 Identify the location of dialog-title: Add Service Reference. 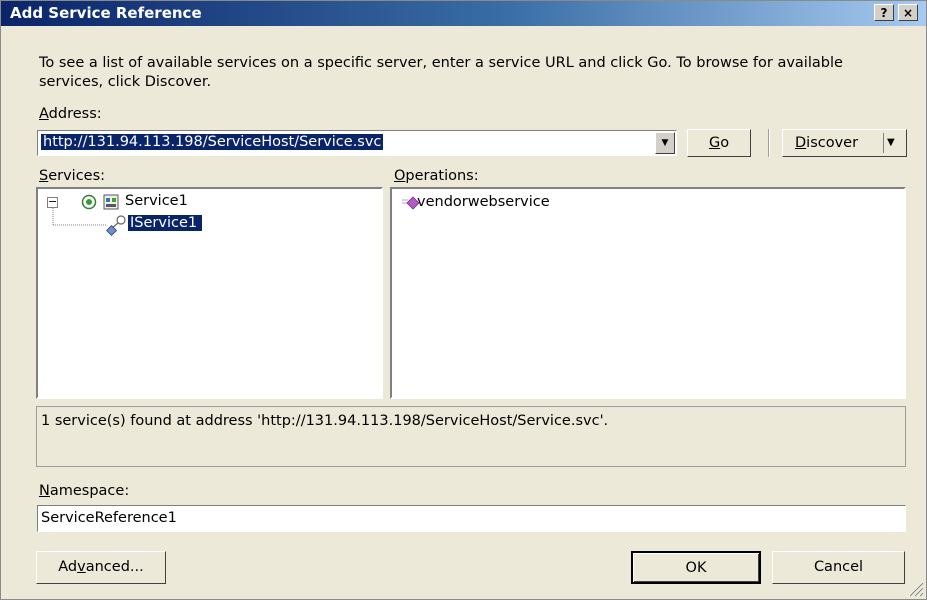
(106, 13).